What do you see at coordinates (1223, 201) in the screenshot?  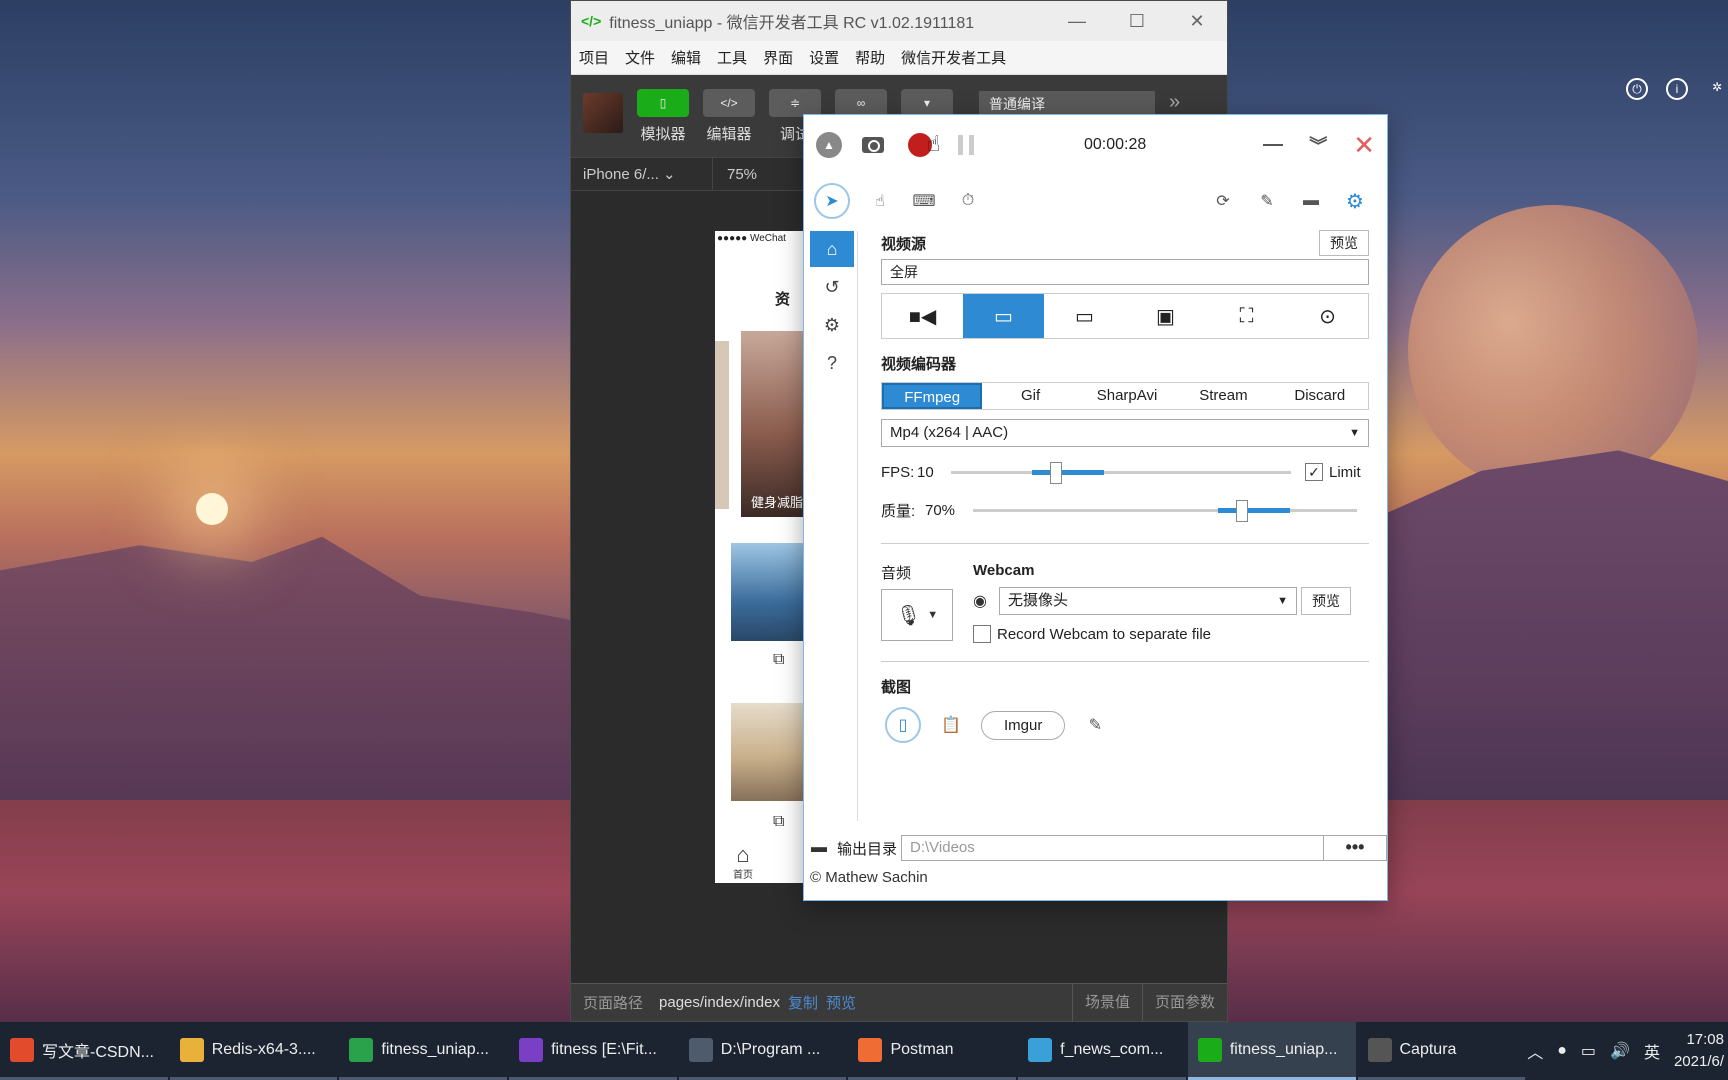 I see `refresh-icon: ⟳` at bounding box center [1223, 201].